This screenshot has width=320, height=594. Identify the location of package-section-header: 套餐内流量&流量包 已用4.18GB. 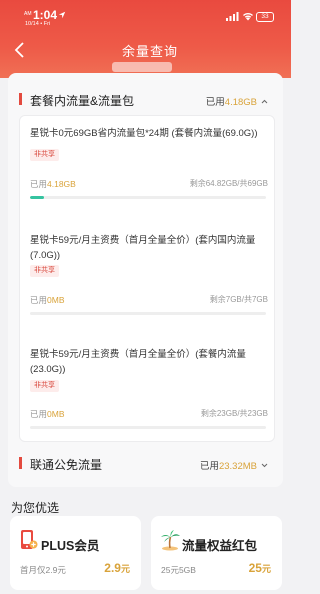
(145, 100).